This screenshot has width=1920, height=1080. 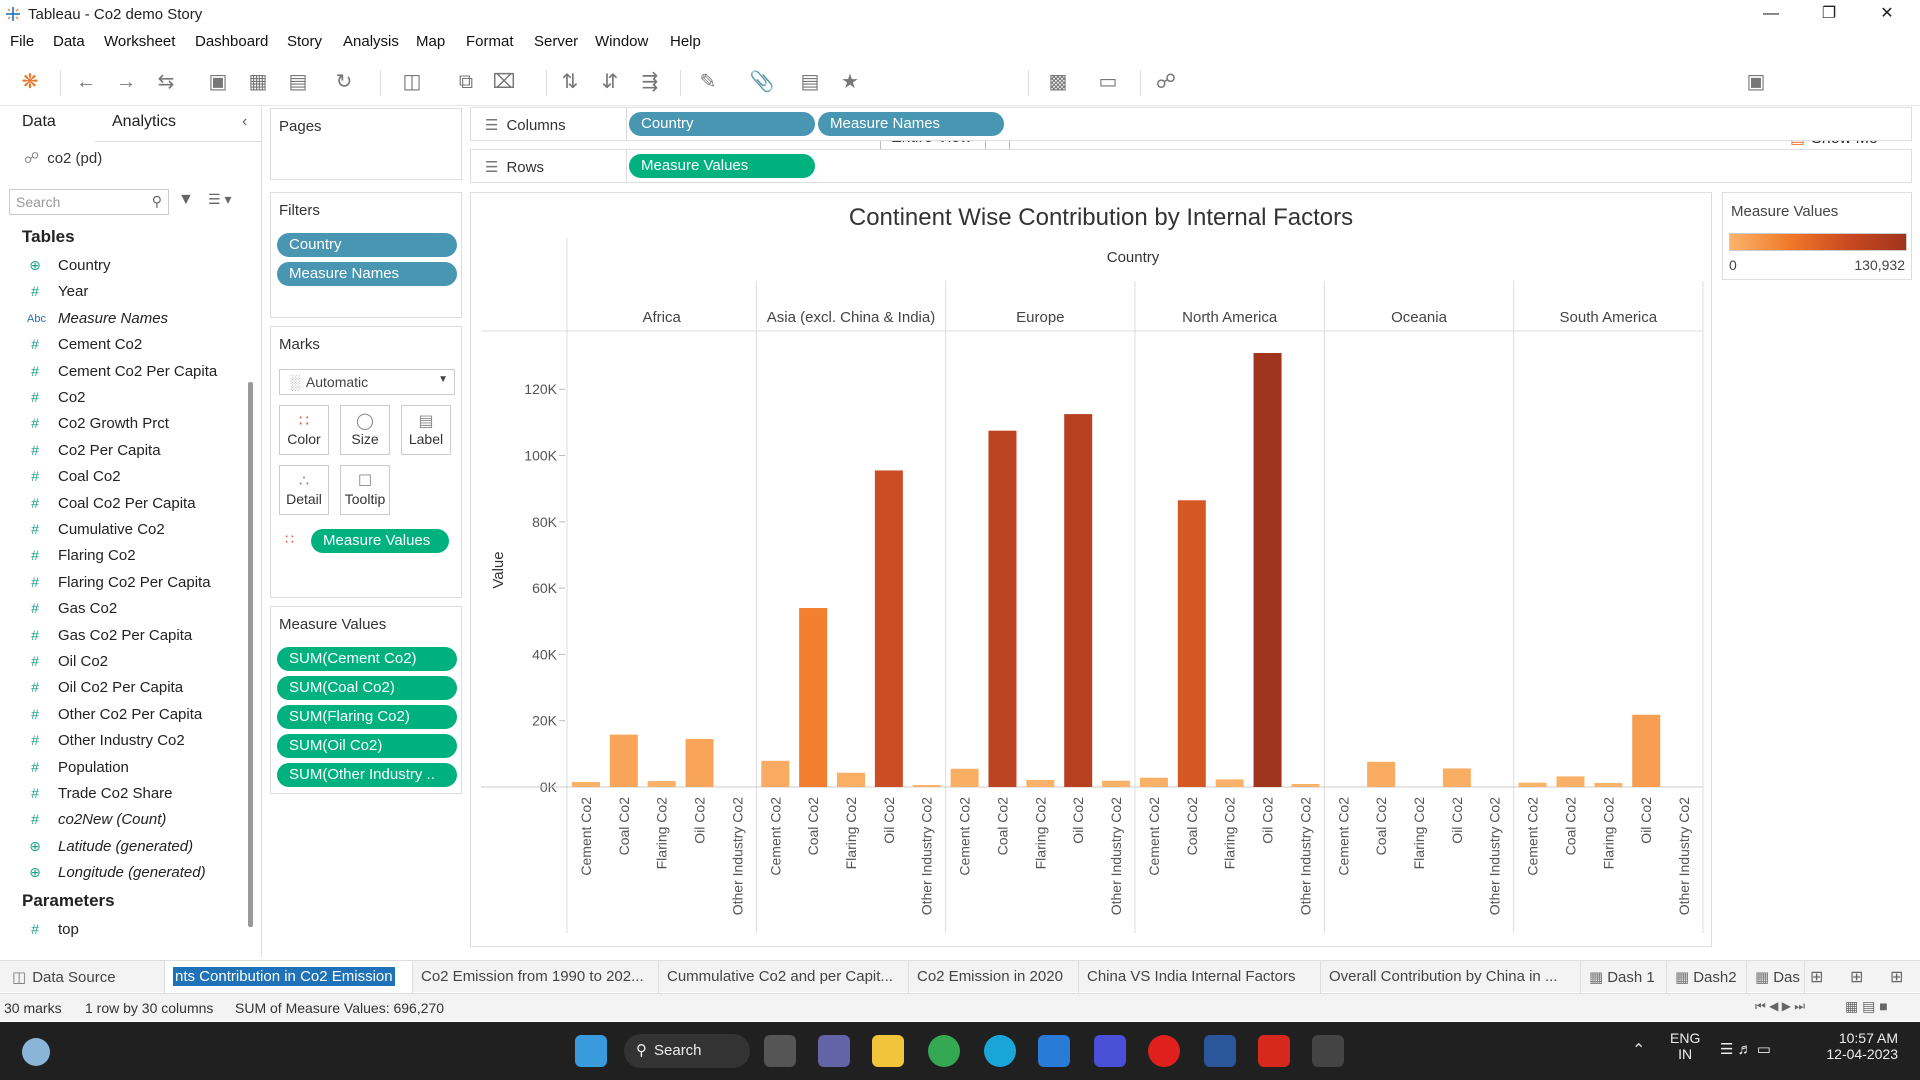 What do you see at coordinates (1220, 1051) in the screenshot?
I see `word-icon` at bounding box center [1220, 1051].